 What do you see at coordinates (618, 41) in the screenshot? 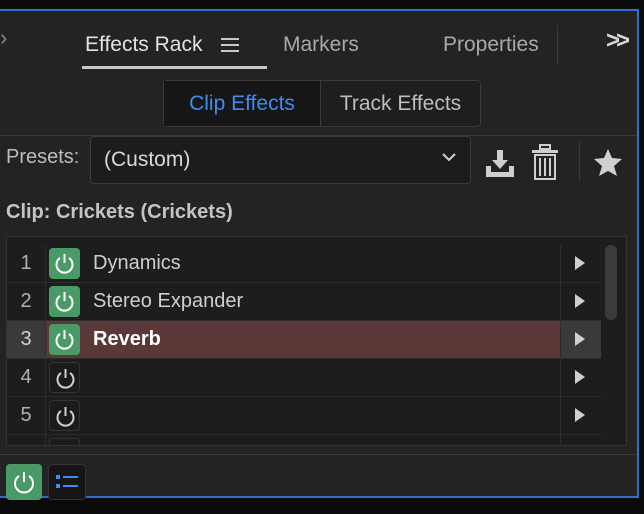
I see `double-chevron-right-icon: >>` at bounding box center [618, 41].